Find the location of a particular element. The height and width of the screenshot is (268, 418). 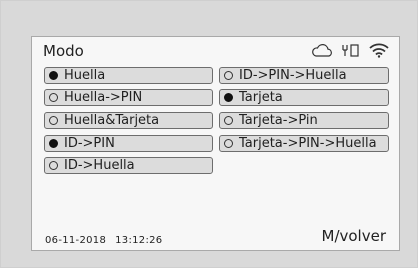

option-label: Huella is located at coordinates (85, 75).